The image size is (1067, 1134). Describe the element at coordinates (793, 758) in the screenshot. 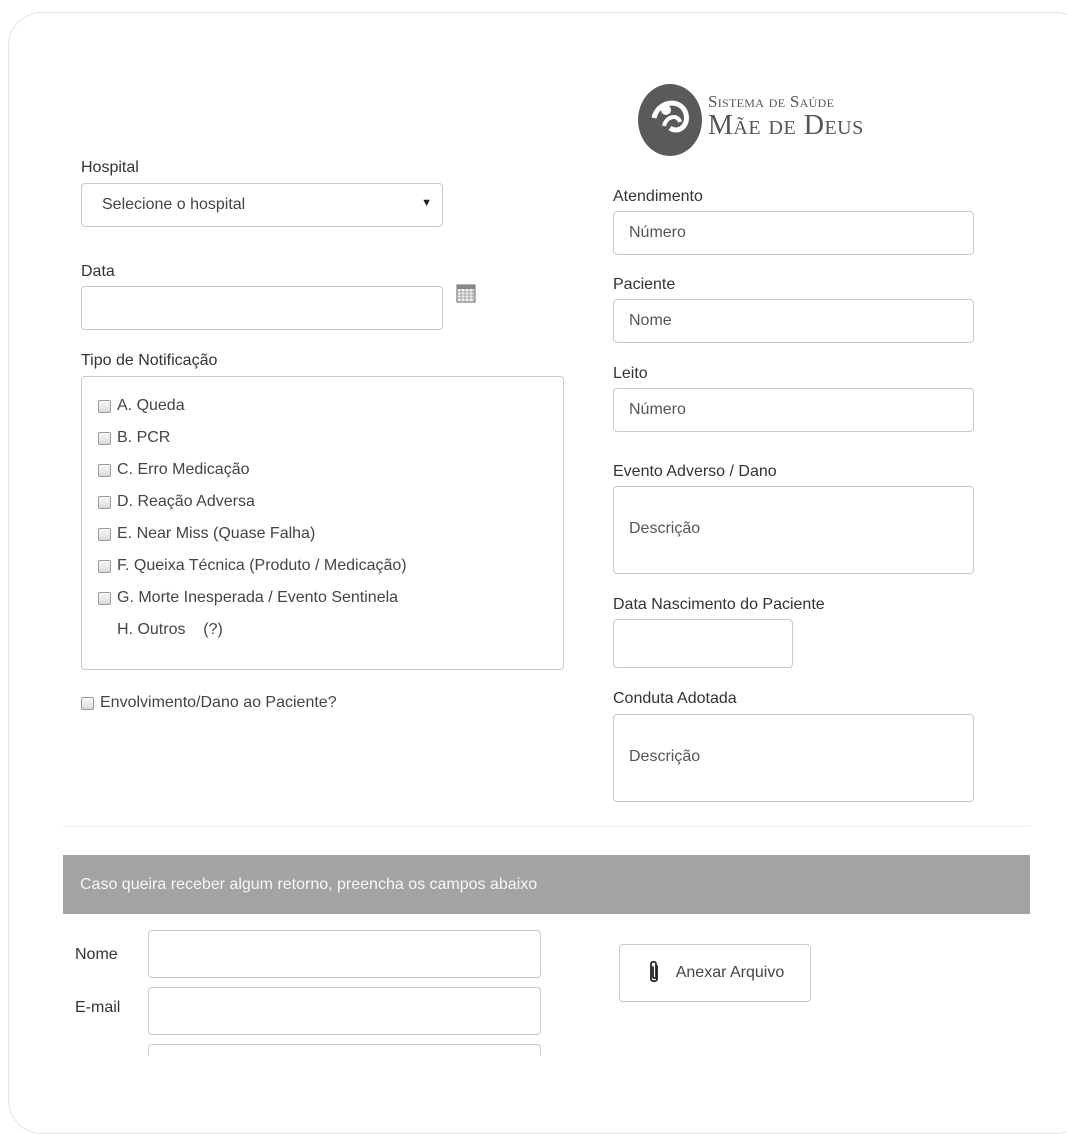

I see `conduta-textarea` at that location.